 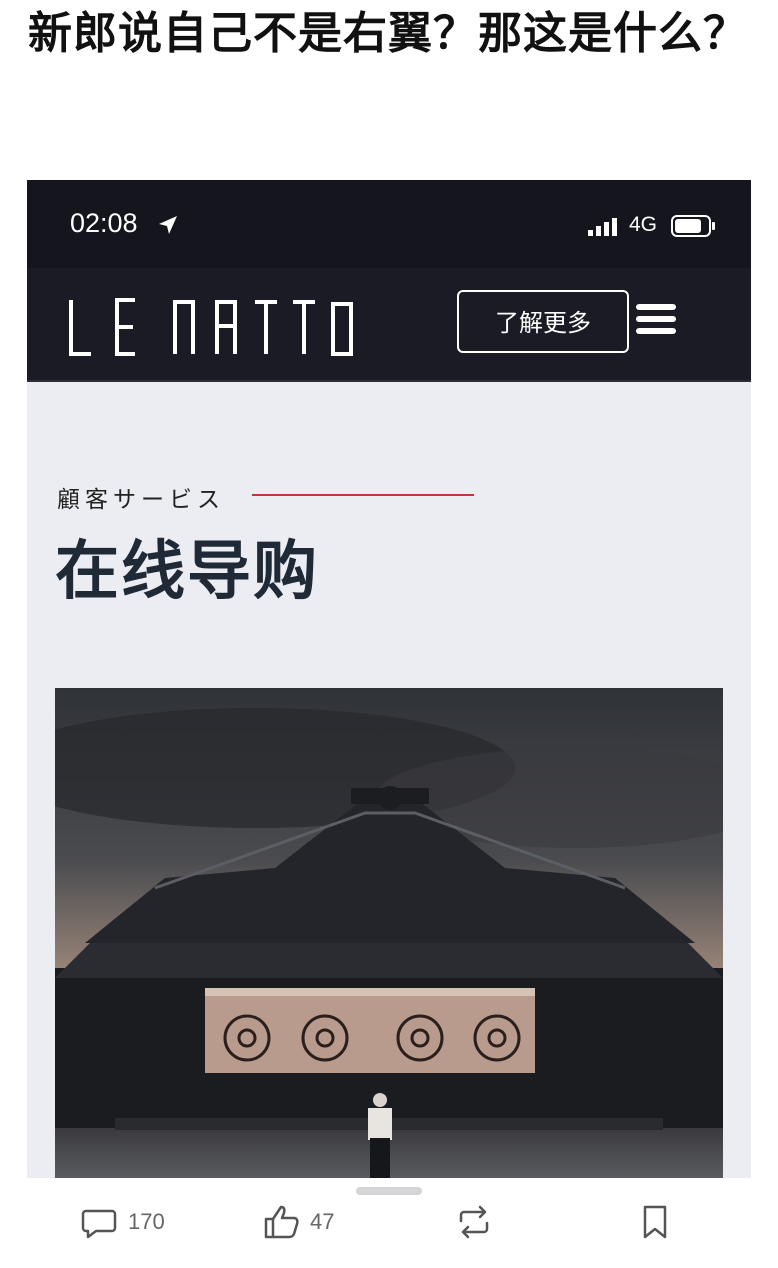 I want to click on repost-button, so click(x=474, y=1222).